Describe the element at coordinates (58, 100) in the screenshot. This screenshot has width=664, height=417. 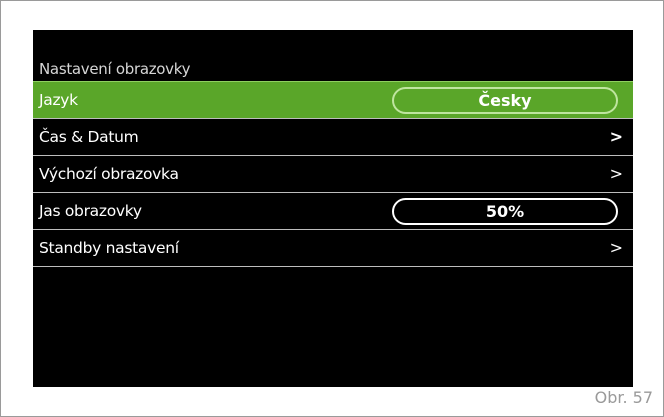
I see `menu-item-label: Jazyk` at that location.